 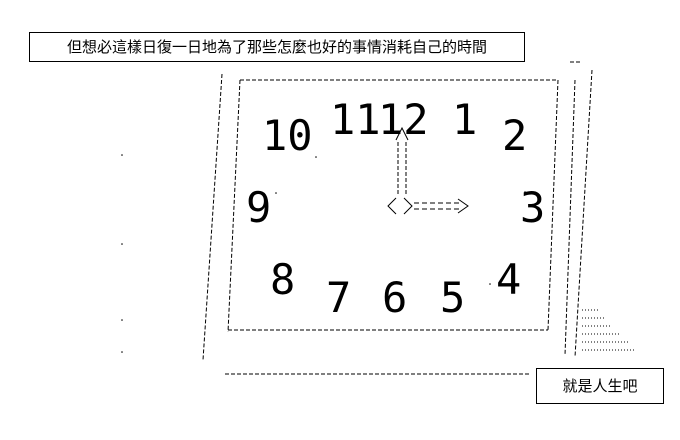 What do you see at coordinates (464, 119) in the screenshot?
I see `numeral-1: 1` at bounding box center [464, 119].